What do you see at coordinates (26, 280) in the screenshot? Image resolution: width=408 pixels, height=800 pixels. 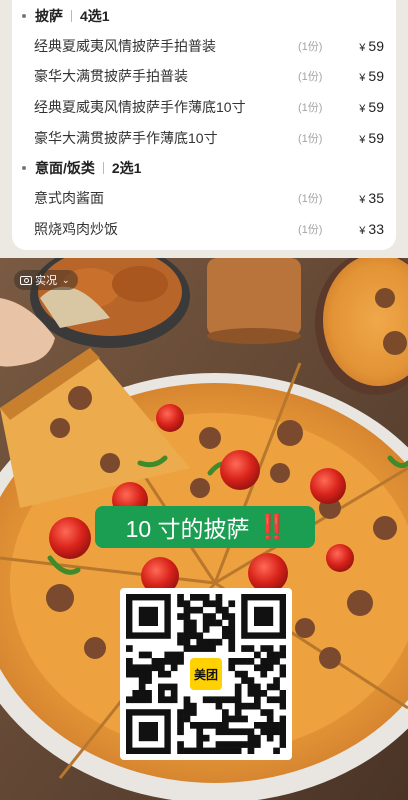 I see `camera-icon` at bounding box center [26, 280].